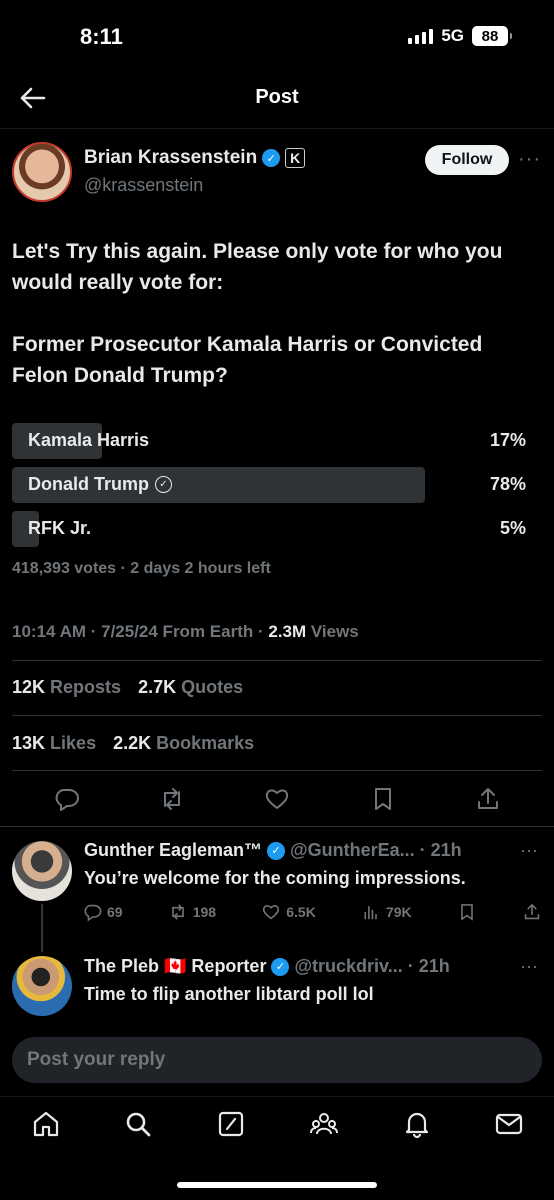  I want to click on author-name-row: Brian Krassenstein ✓ K, so click(195, 158).